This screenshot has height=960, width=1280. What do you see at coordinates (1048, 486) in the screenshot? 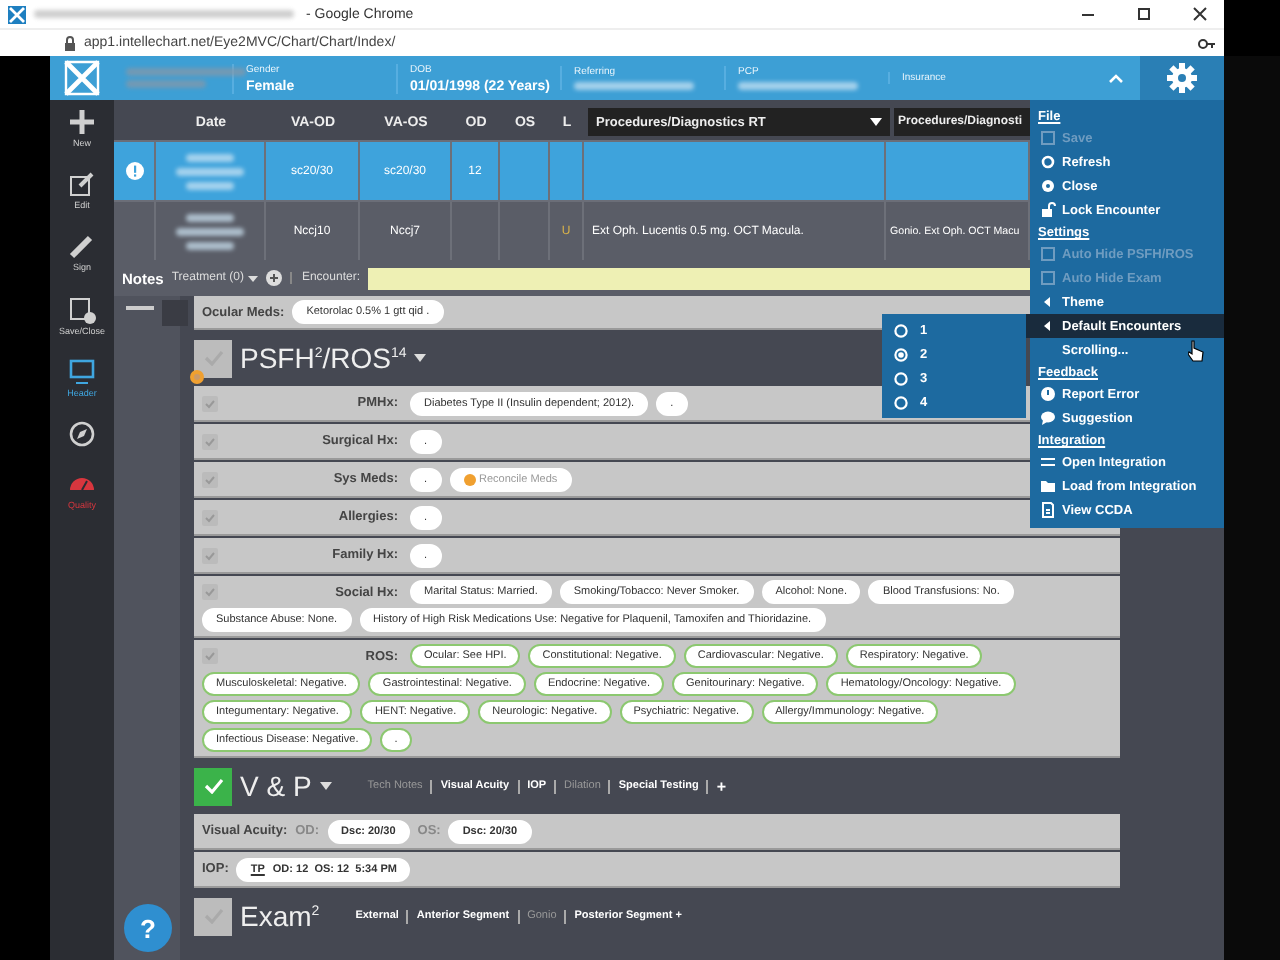
I see `folder-icon` at bounding box center [1048, 486].